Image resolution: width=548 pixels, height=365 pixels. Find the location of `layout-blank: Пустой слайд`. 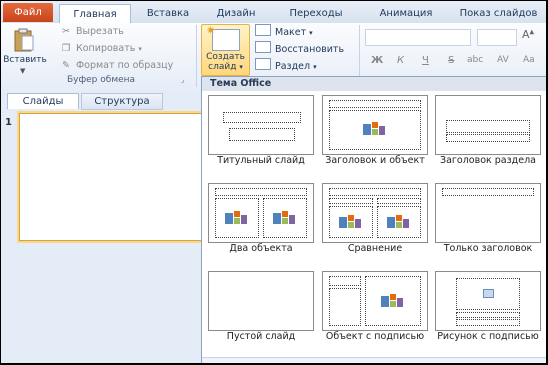

layout-blank: Пустой слайд is located at coordinates (261, 316).